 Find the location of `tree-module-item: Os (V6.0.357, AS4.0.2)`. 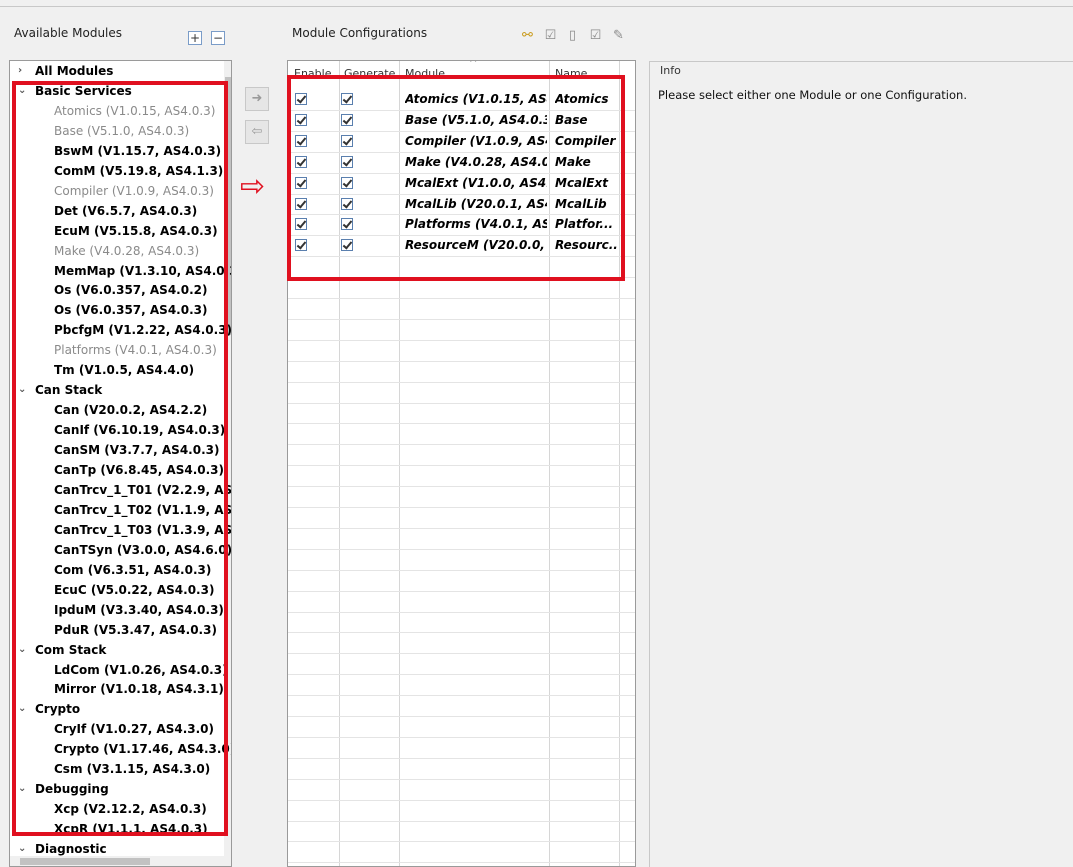

tree-module-item: Os (V6.0.357, AS4.0.2) is located at coordinates (130, 290).